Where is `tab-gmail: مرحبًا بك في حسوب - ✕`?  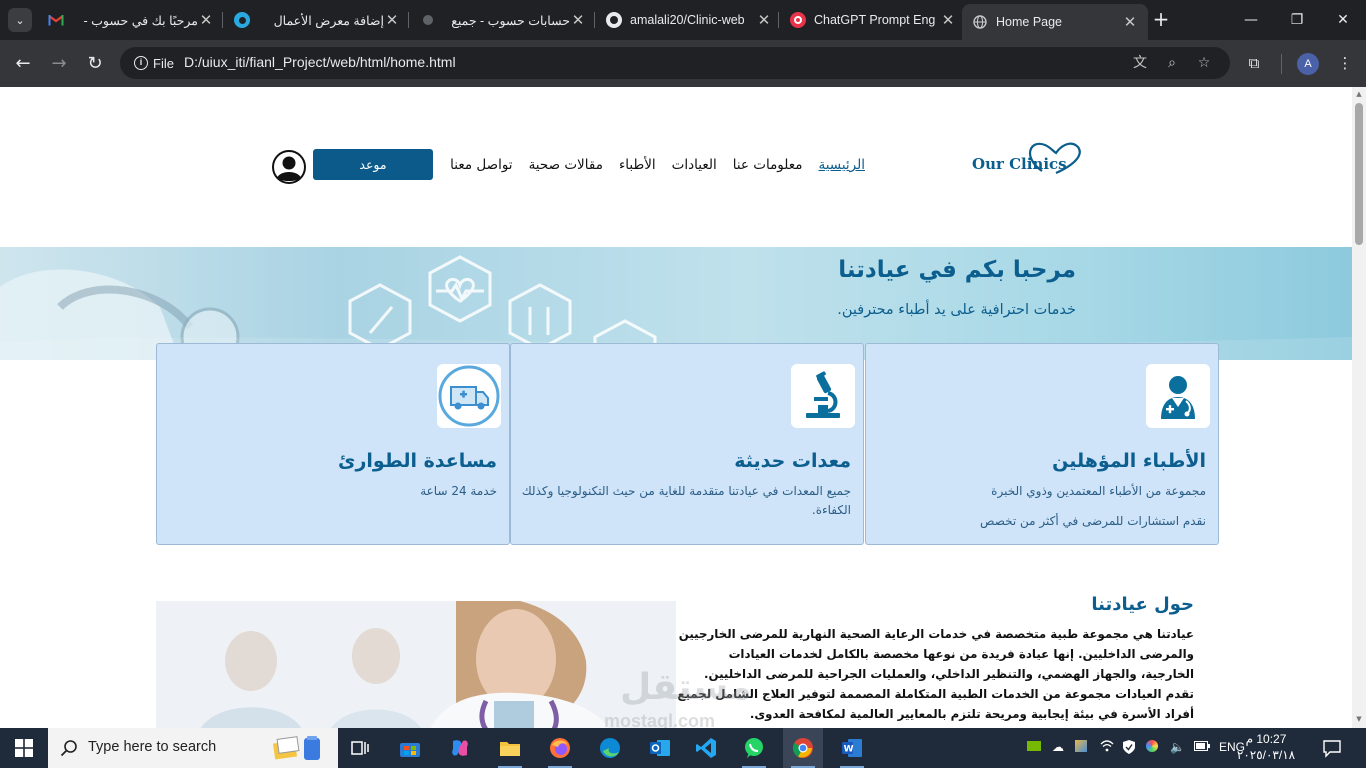
tab-gmail: مرحبًا بك في حسوب - ✕ is located at coordinates (131, 20).